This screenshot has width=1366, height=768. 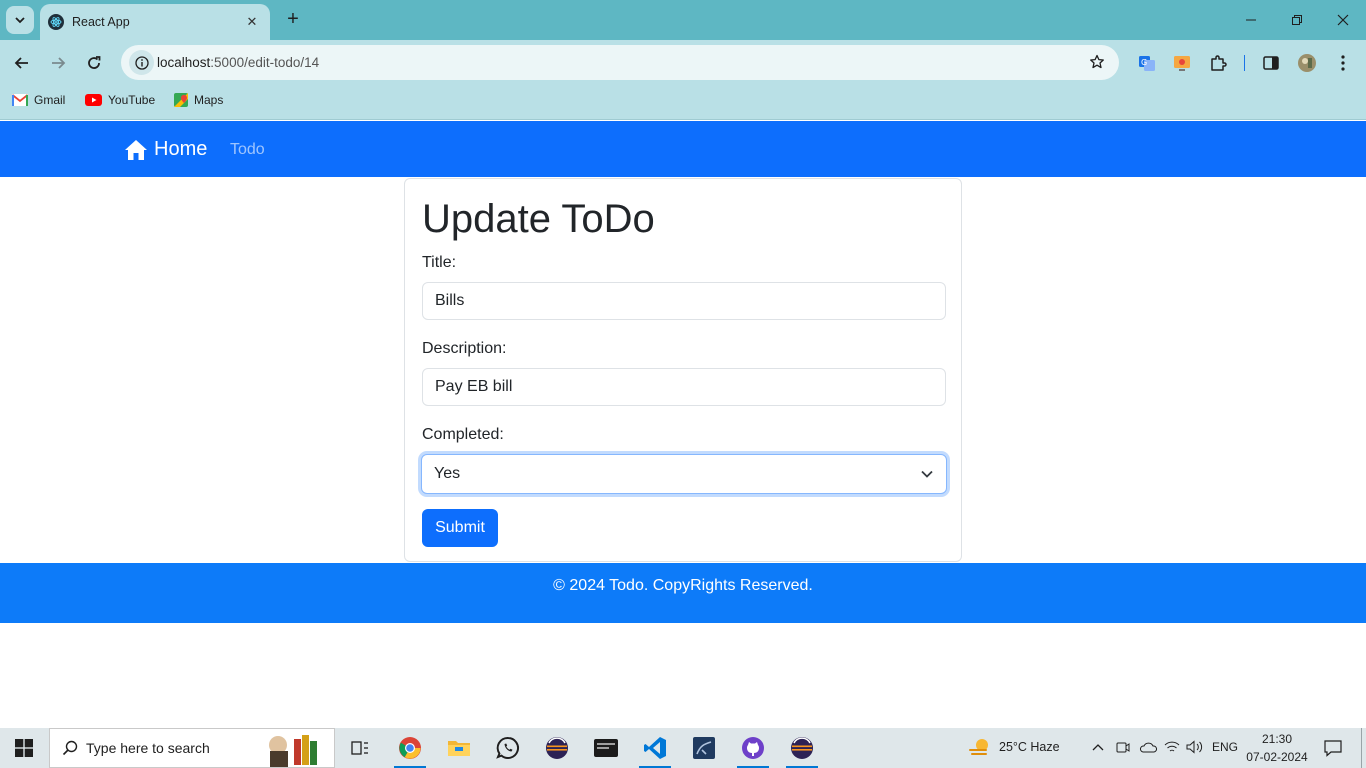 I want to click on chrome-icon, so click(x=410, y=748).